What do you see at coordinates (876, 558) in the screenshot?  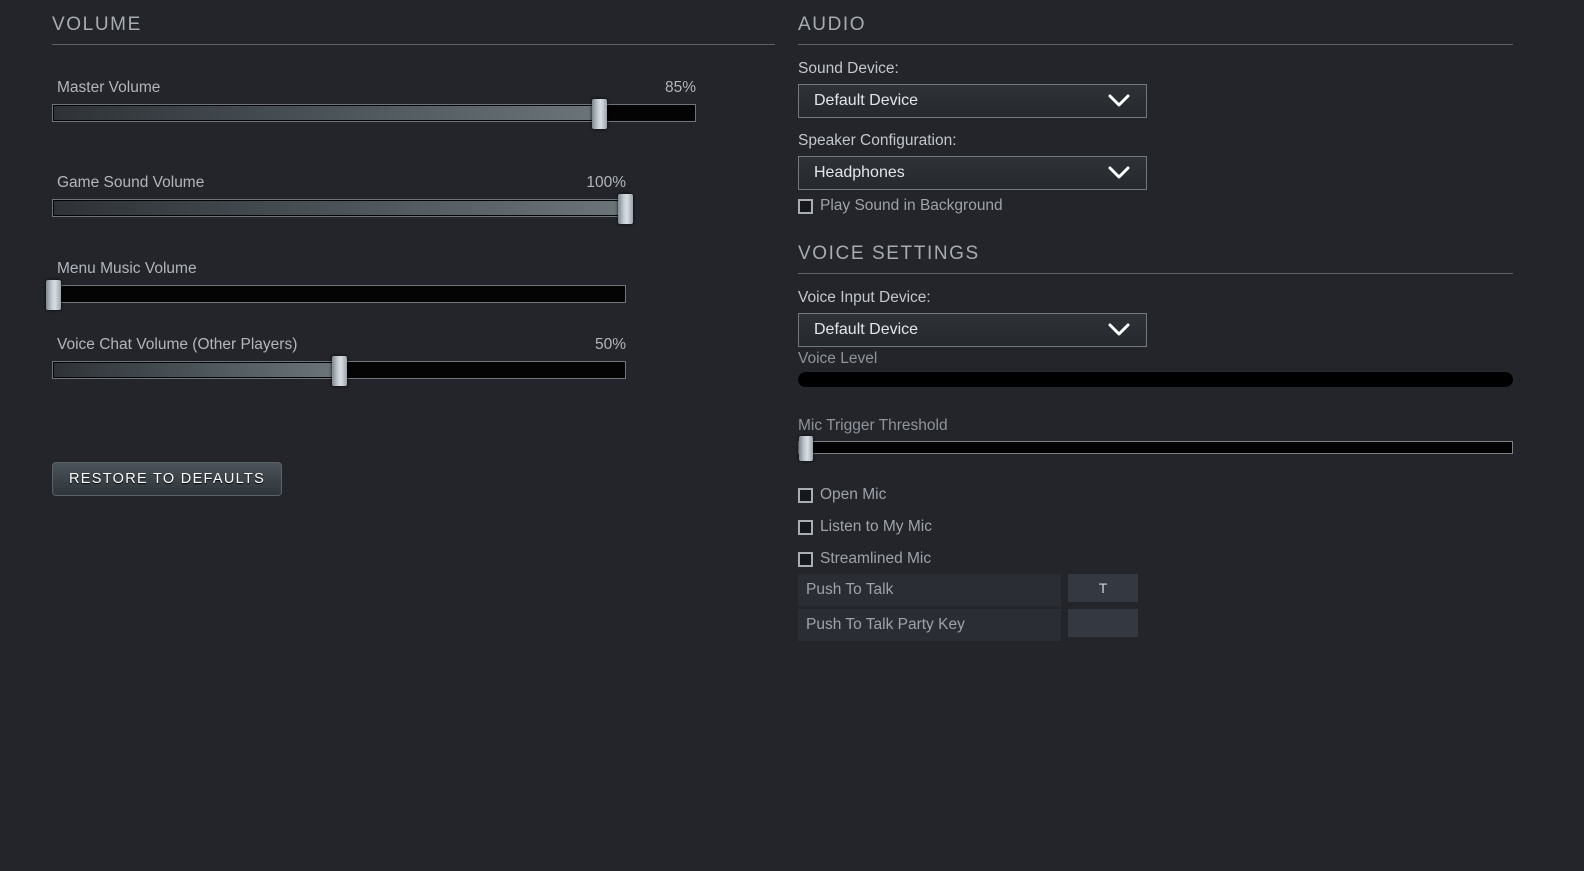 I see `streamlined-mic-label: Streamlined Mic` at bounding box center [876, 558].